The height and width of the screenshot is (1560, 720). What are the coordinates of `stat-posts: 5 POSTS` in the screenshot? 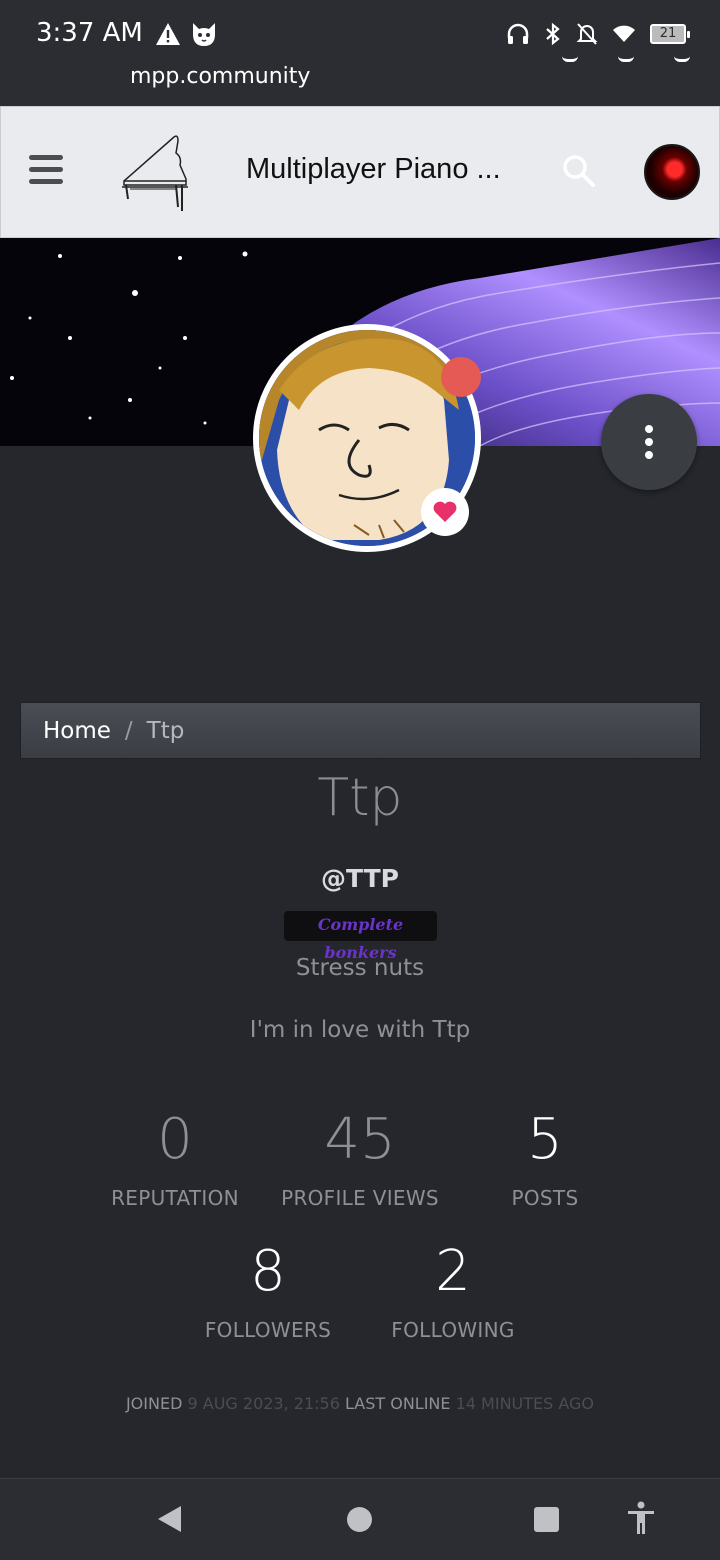 It's located at (545, 1159).